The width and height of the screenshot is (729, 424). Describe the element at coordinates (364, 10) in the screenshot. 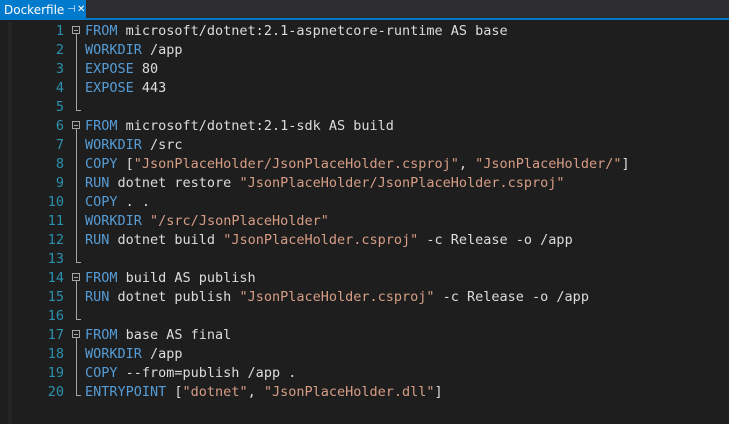

I see `document-tab-bar: Dockerfile ⊣ ✕` at that location.